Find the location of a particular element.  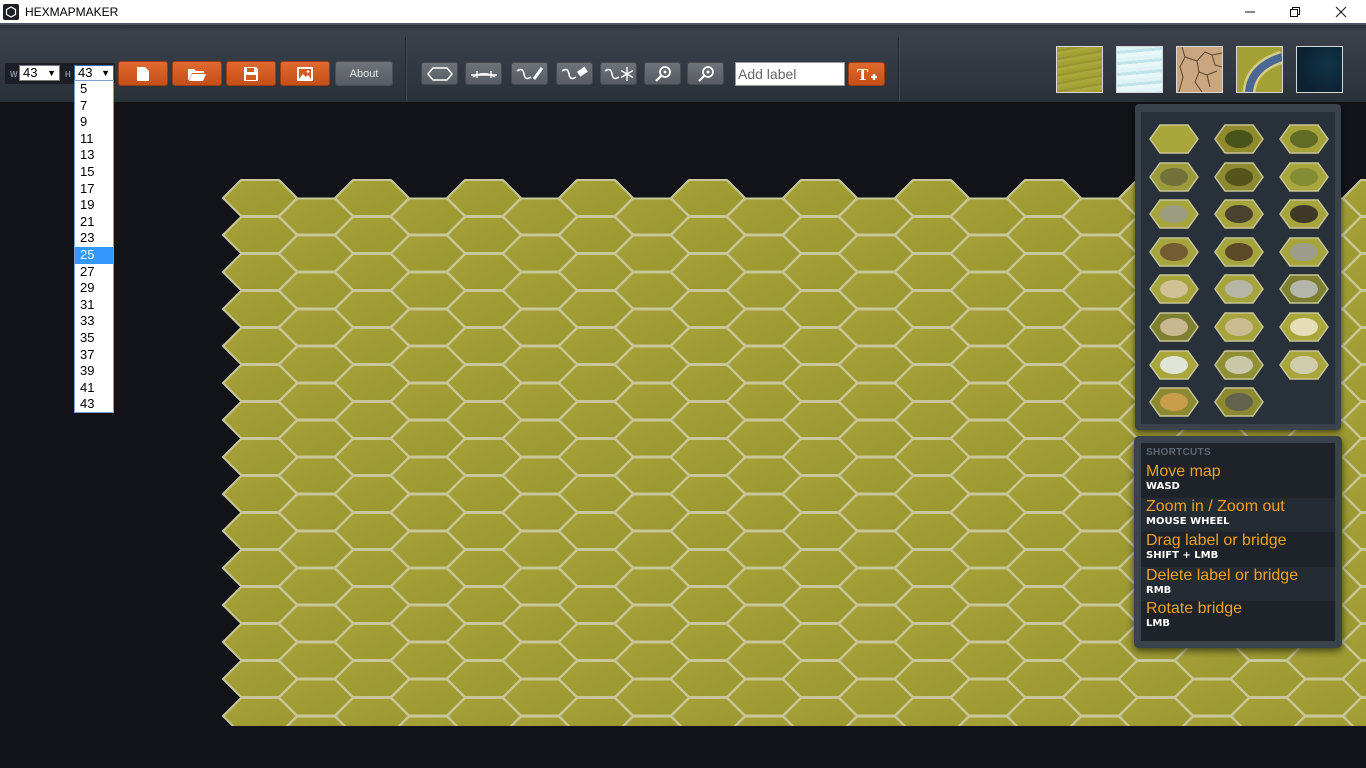

dropdown-option: 27 is located at coordinates (94, 272).